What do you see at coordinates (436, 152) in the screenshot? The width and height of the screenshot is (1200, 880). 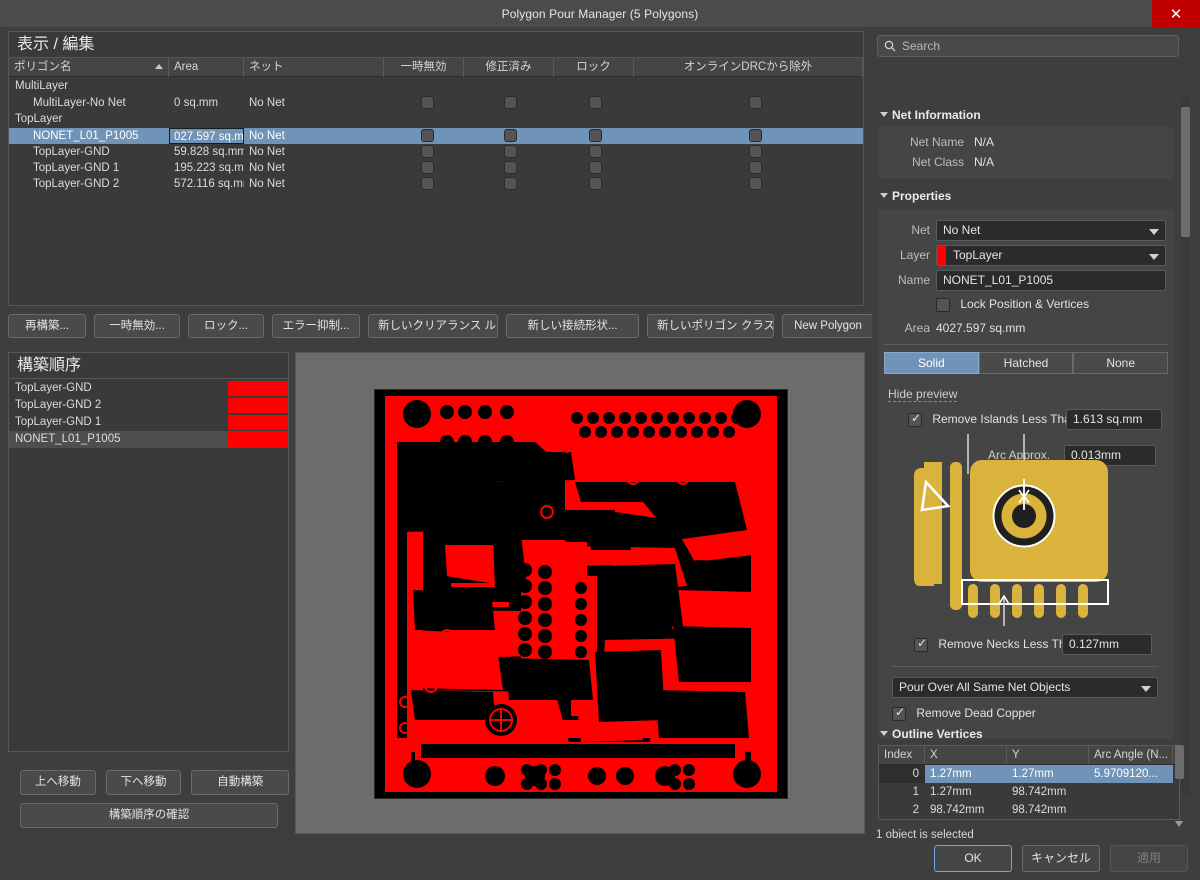 I see `table-row: TopLayer-GND 59.828 sq.mm No Net` at bounding box center [436, 152].